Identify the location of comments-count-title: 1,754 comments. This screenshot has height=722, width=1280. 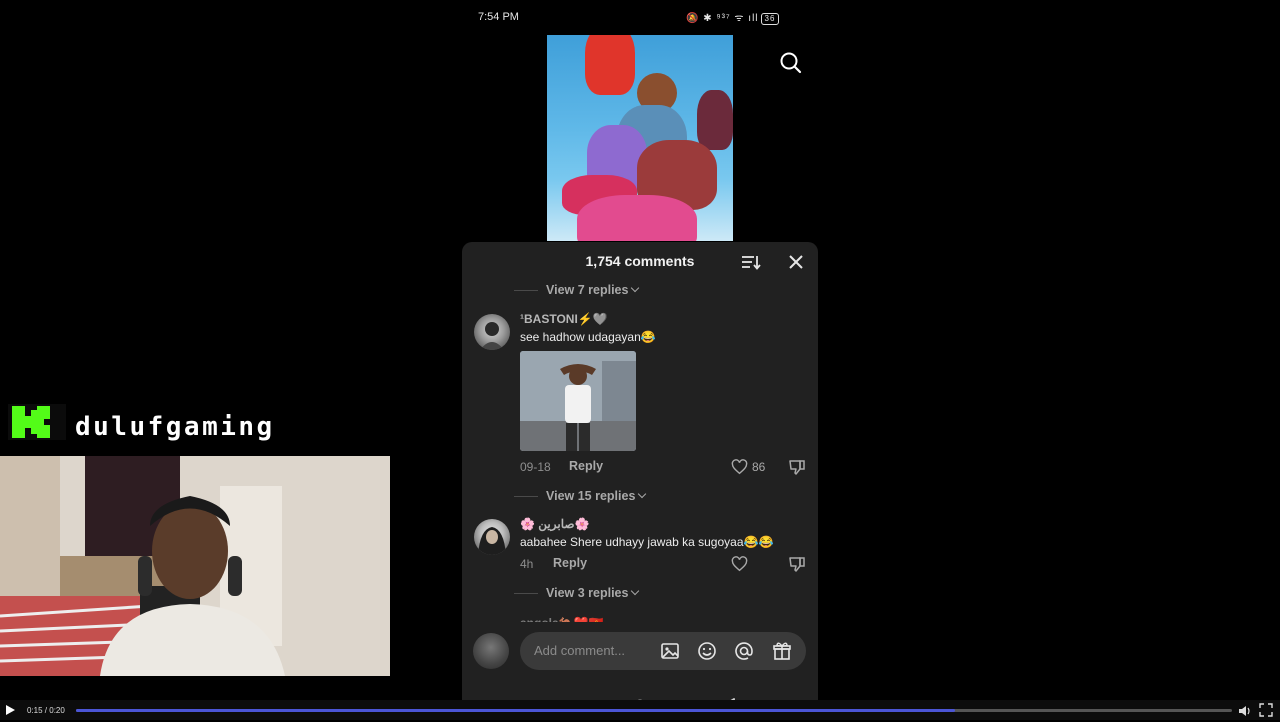
(640, 261).